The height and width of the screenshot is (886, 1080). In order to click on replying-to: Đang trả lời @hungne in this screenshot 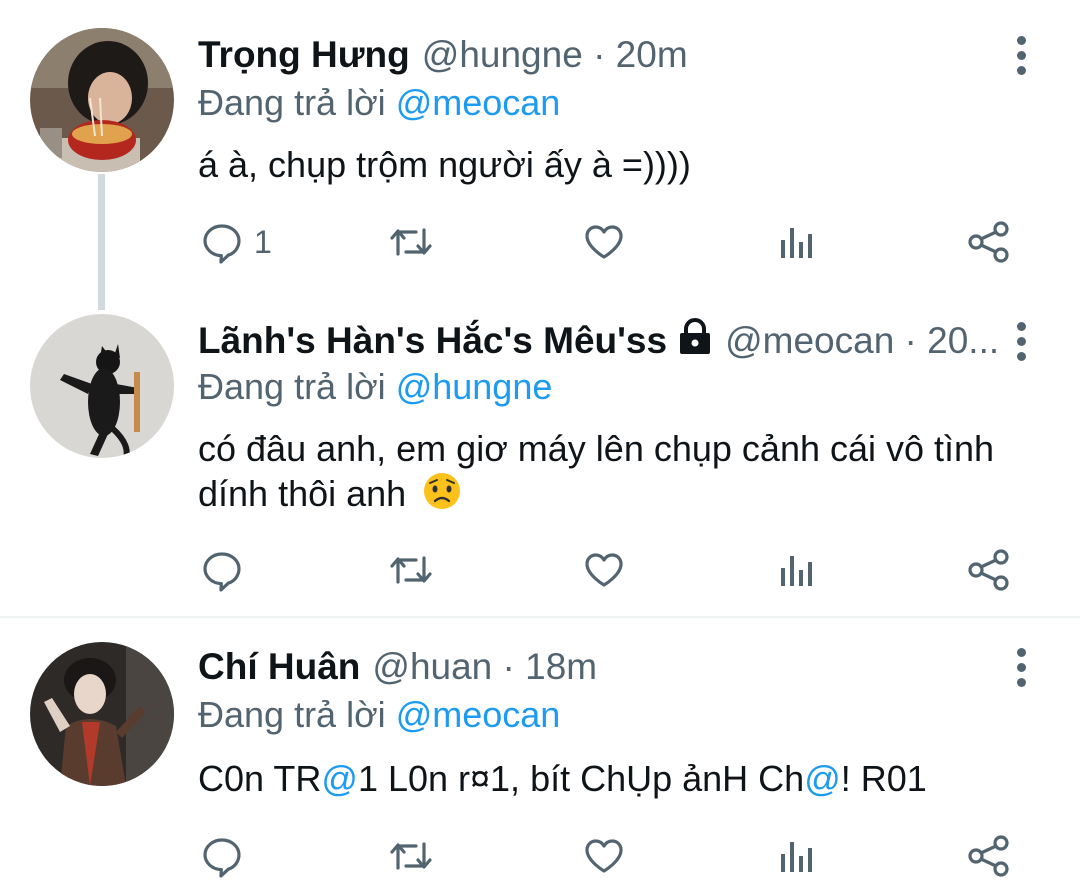, I will do `click(375, 387)`.